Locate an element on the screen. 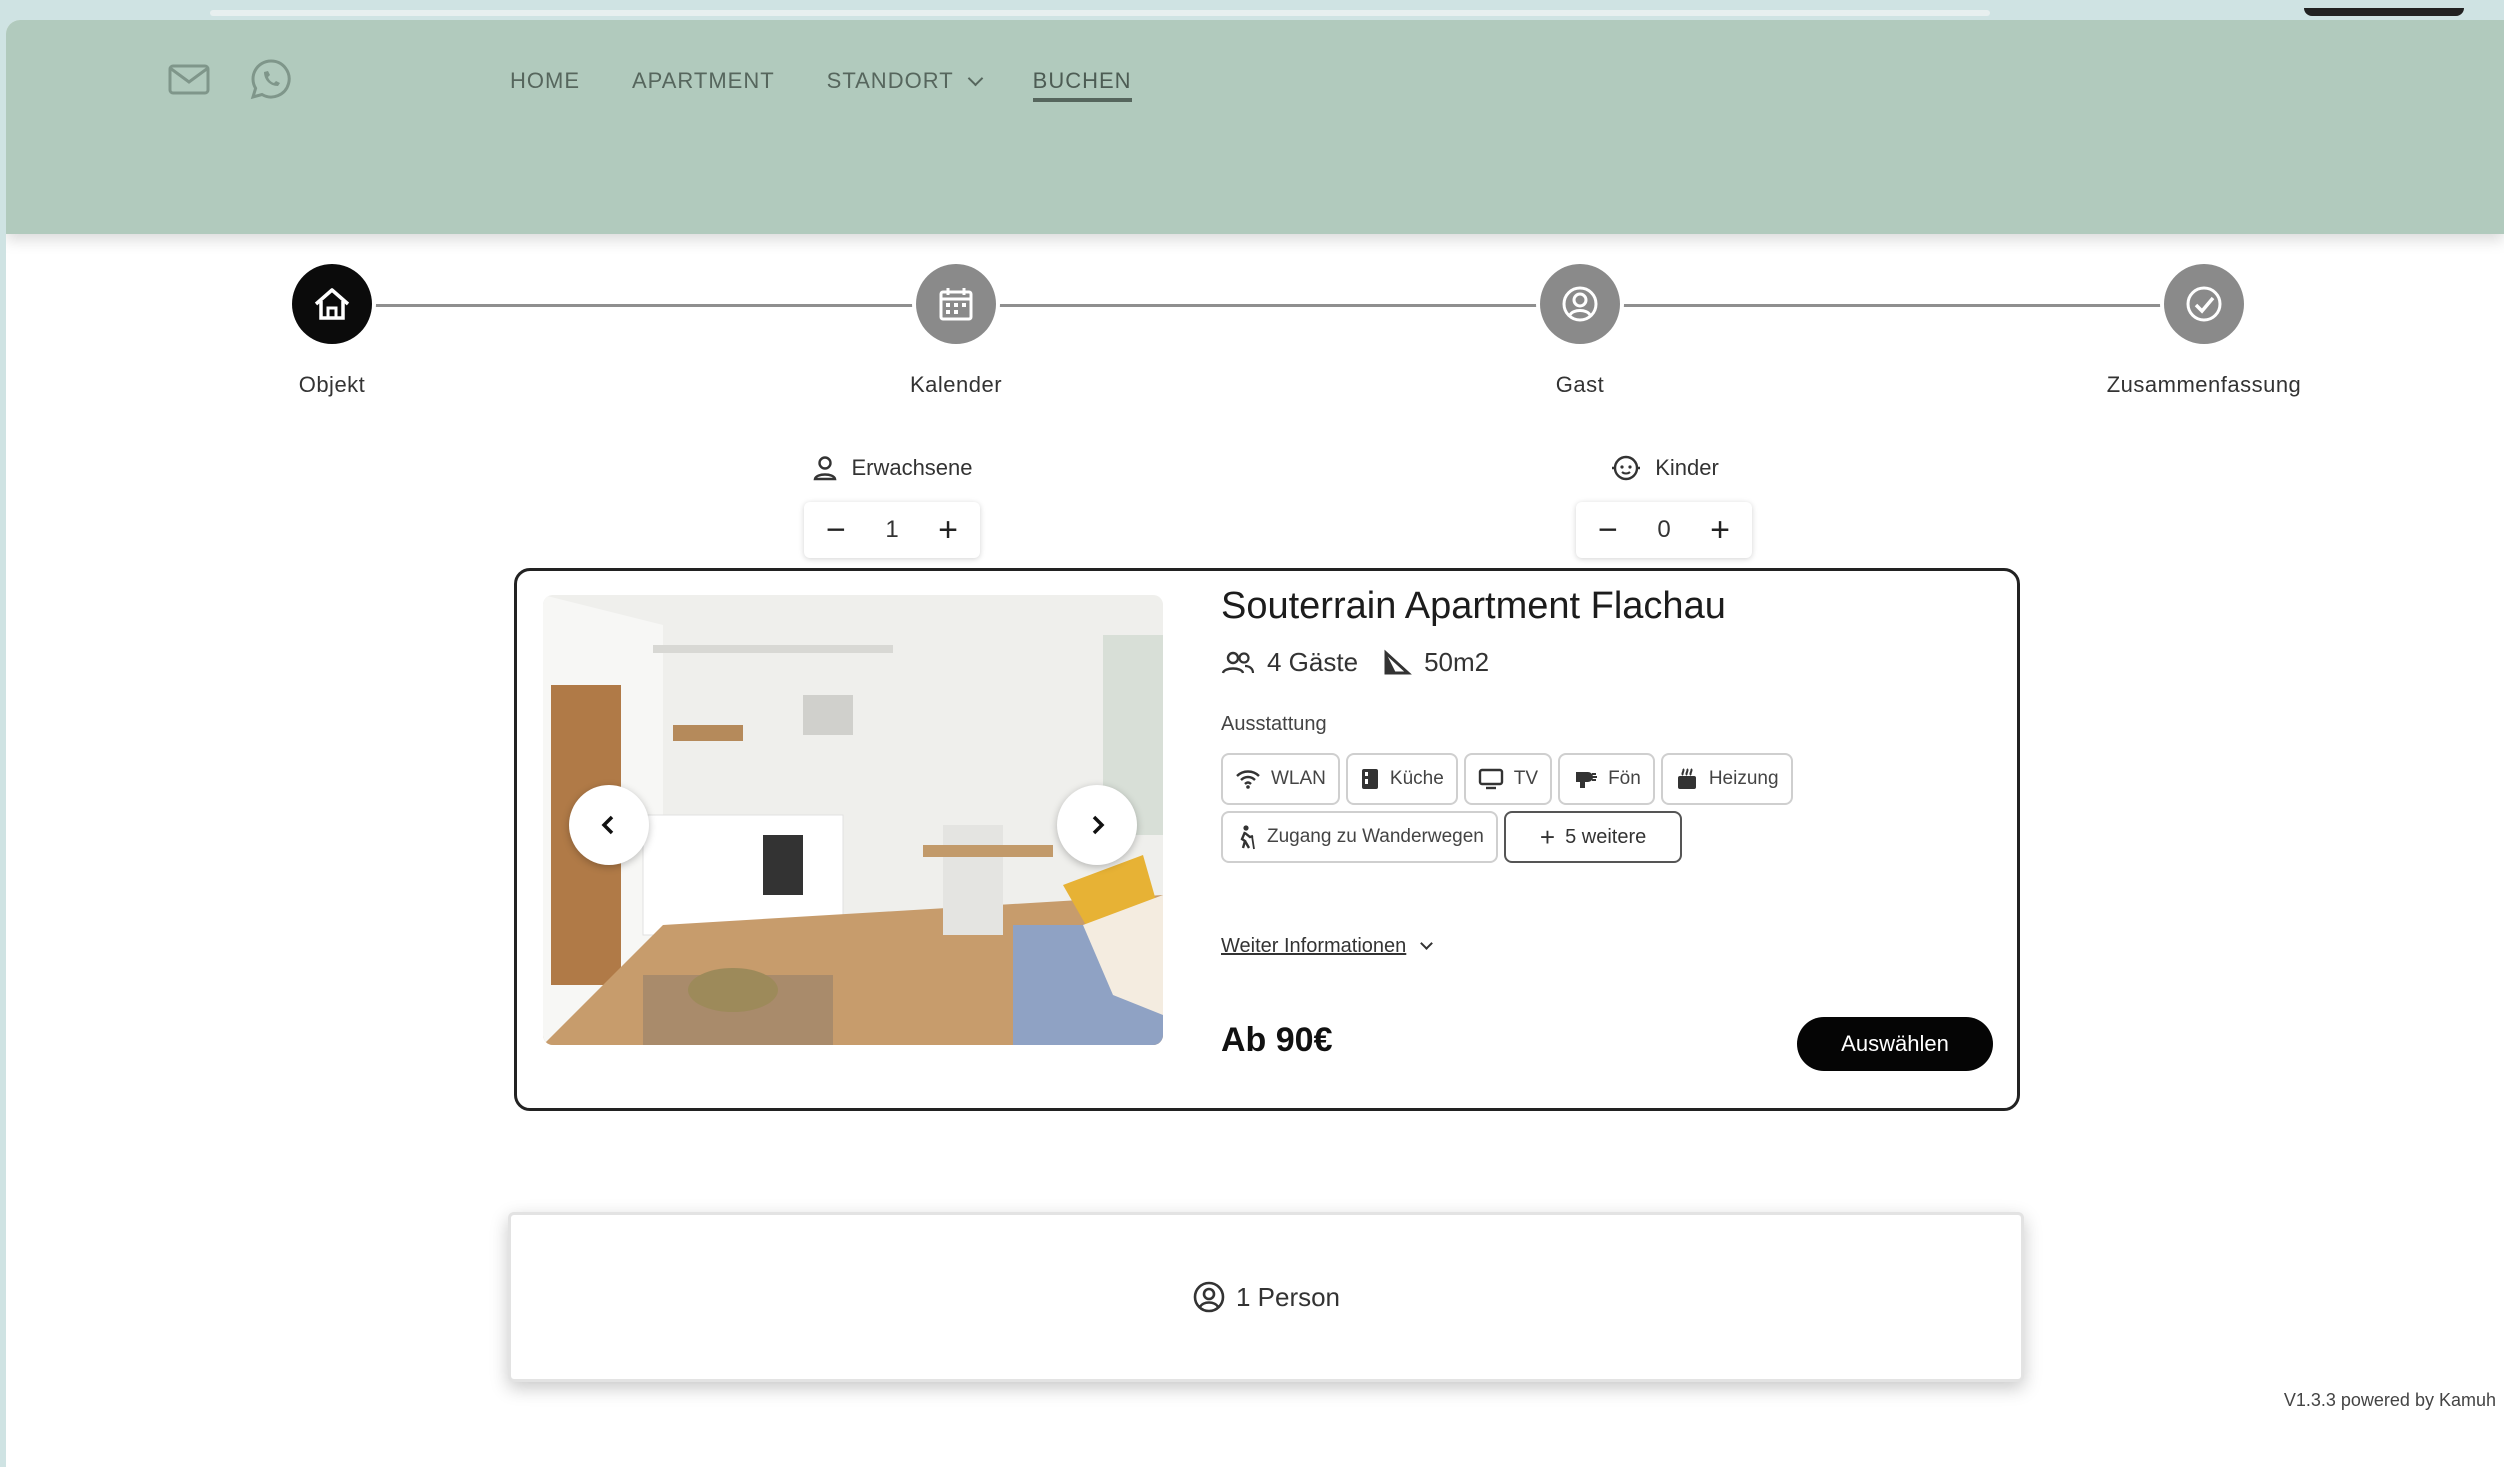  children-counter: Kinder − 0 + is located at coordinates (1664, 503).